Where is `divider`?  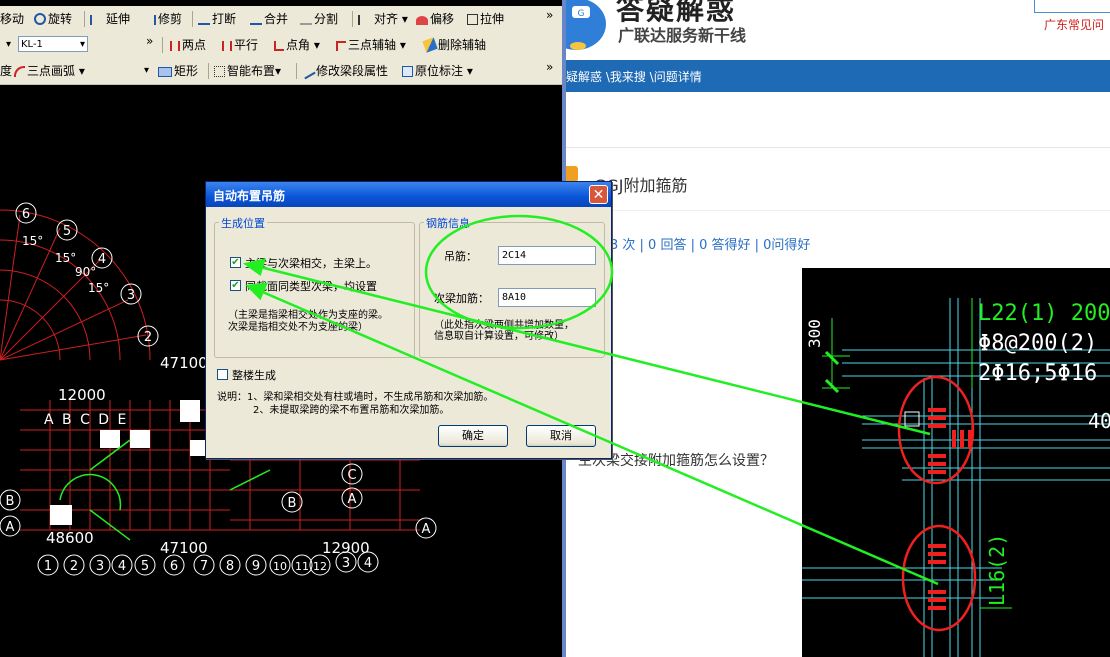 divider is located at coordinates (838, 210).